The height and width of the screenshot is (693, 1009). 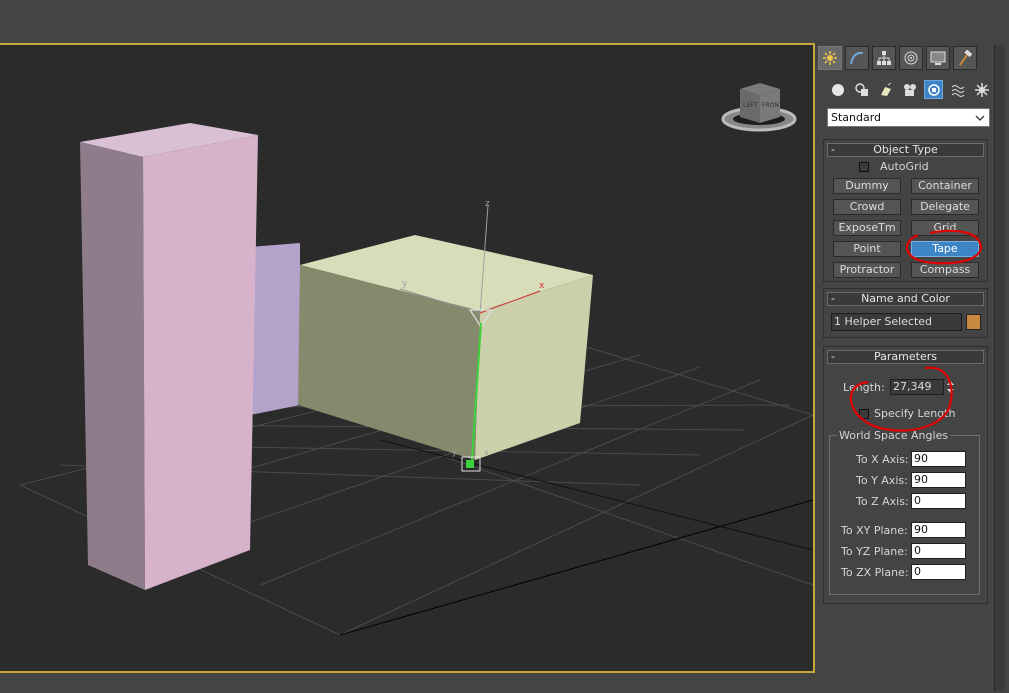 I want to click on light-icon, so click(x=885, y=89).